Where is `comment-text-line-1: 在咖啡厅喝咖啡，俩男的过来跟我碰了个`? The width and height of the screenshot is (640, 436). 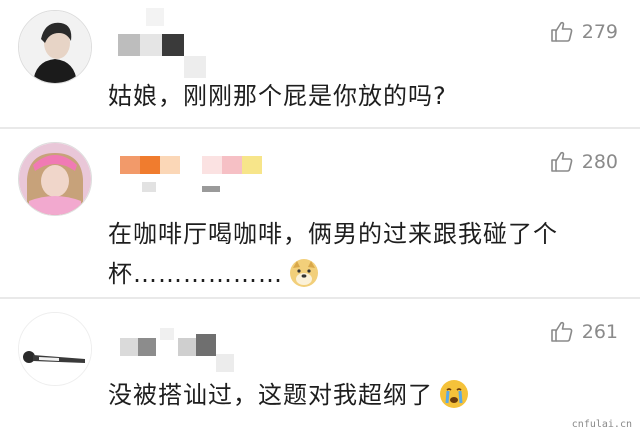 comment-text-line-1: 在咖啡厅喝咖啡，俩男的过来跟我碰了个 is located at coordinates (333, 234).